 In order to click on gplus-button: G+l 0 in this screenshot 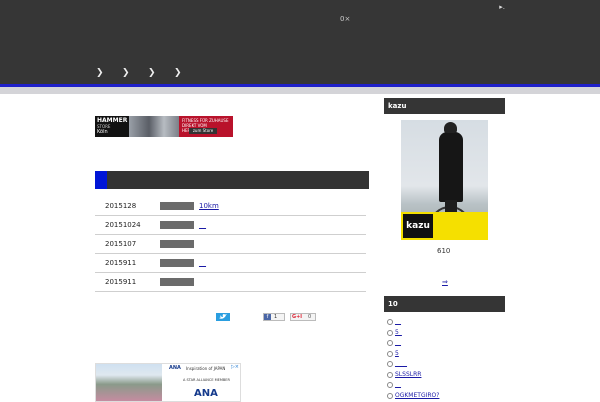, I will do `click(303, 317)`.